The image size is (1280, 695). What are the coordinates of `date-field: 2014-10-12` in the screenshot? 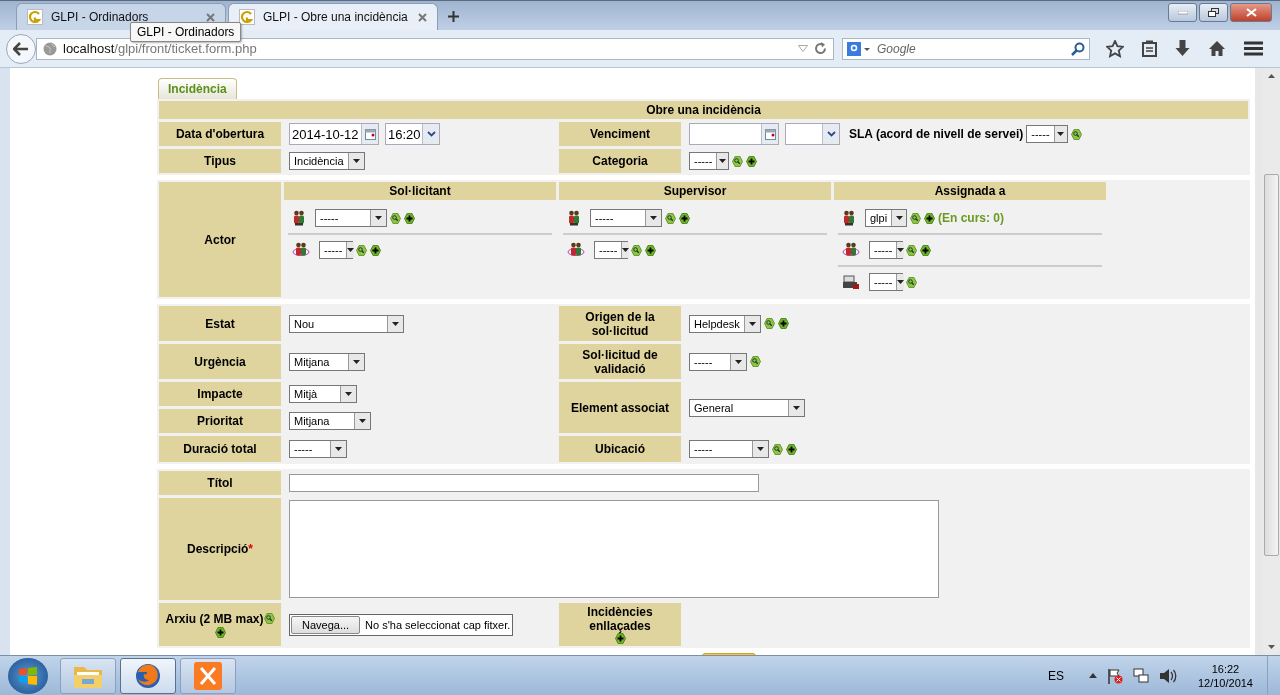 It's located at (334, 134).